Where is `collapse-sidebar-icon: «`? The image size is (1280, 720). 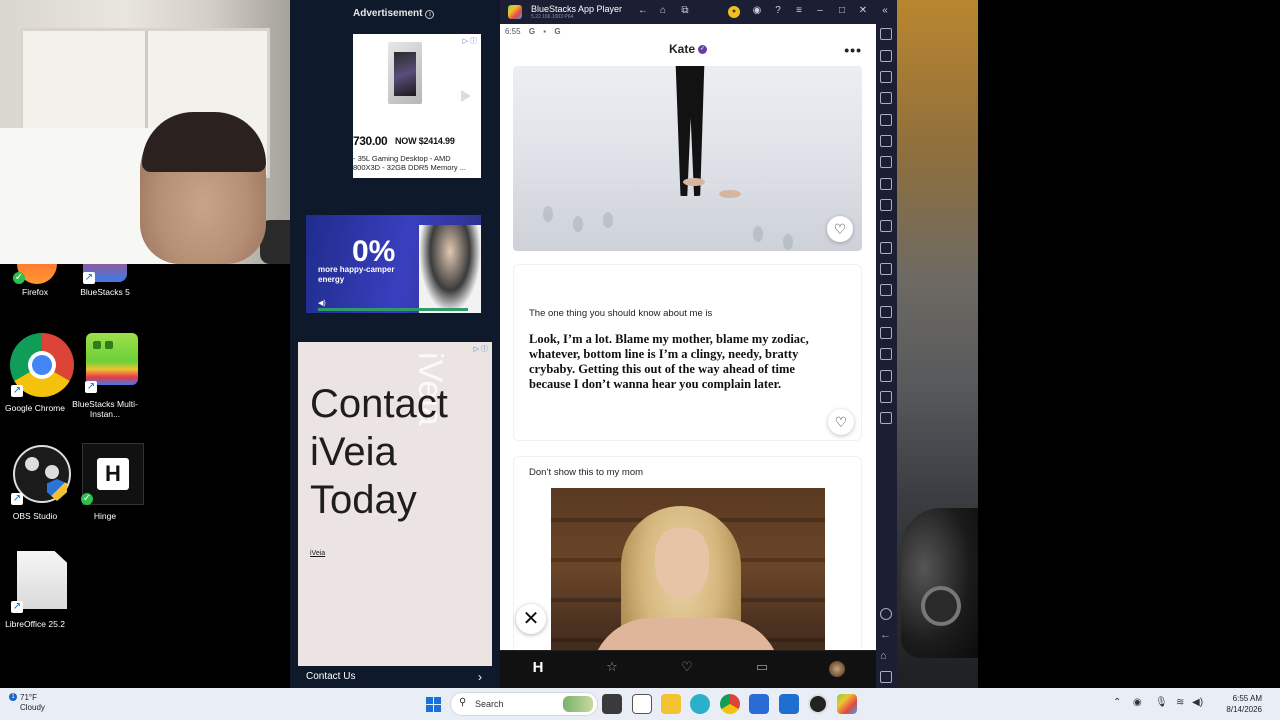 collapse-sidebar-icon: « is located at coordinates (885, 10).